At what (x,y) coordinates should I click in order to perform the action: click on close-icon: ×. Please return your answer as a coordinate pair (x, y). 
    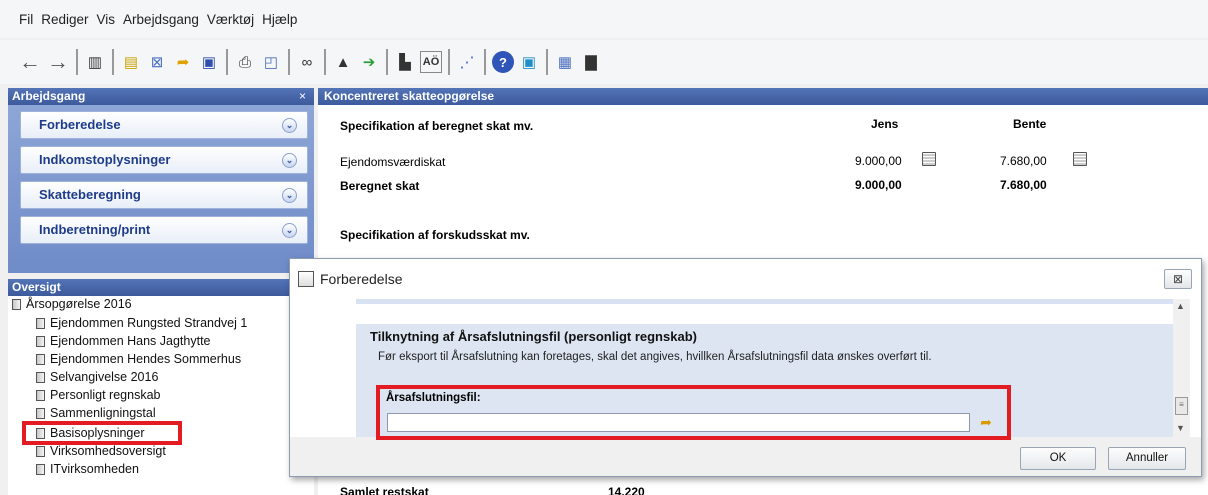
    Looking at the image, I should click on (302, 96).